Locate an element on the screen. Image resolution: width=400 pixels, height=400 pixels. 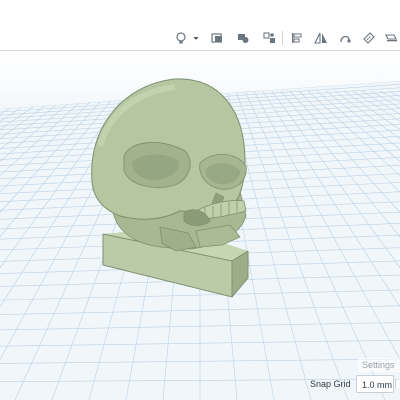
lightbulb-icon is located at coordinates (181, 38).